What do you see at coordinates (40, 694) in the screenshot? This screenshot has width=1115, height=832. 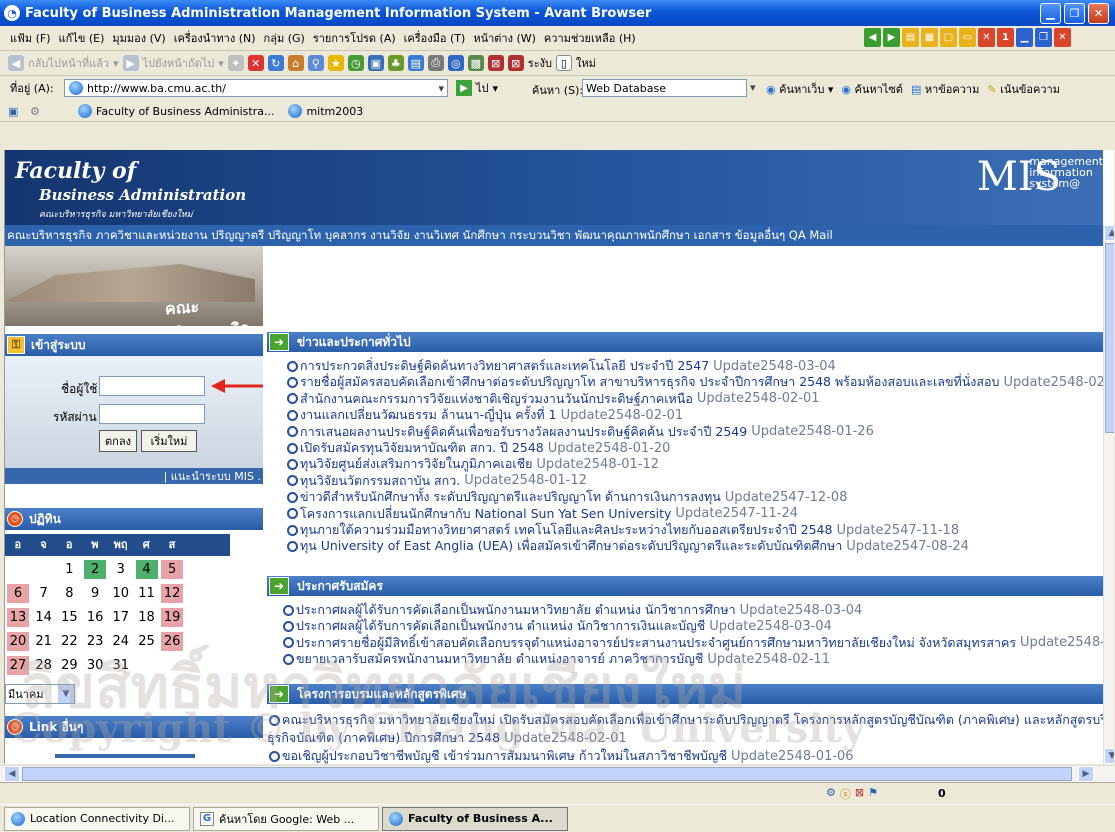 I see `month-select: มีนาคม ▼` at bounding box center [40, 694].